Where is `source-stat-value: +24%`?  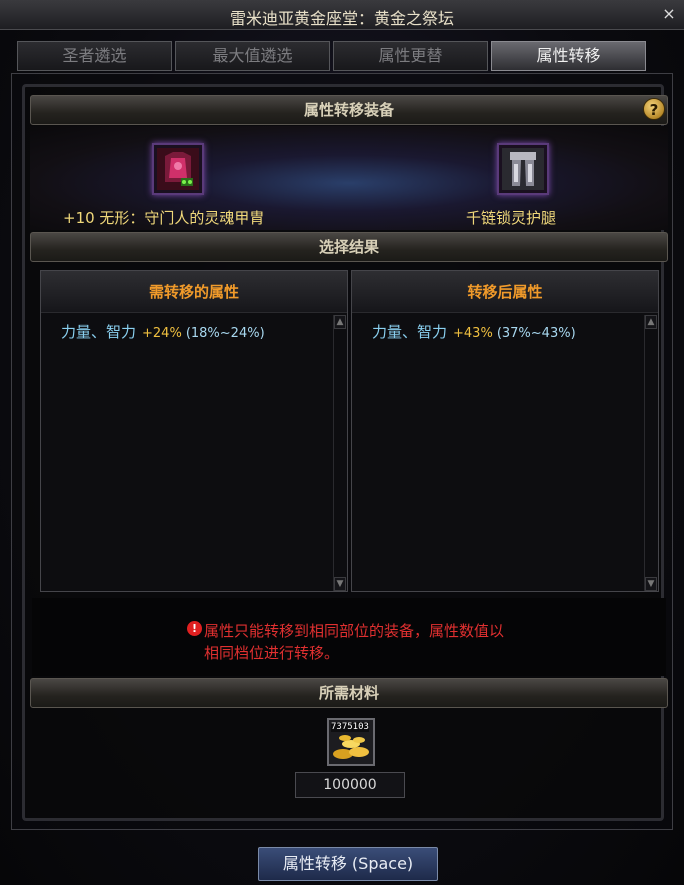
source-stat-value: +24% is located at coordinates (162, 333).